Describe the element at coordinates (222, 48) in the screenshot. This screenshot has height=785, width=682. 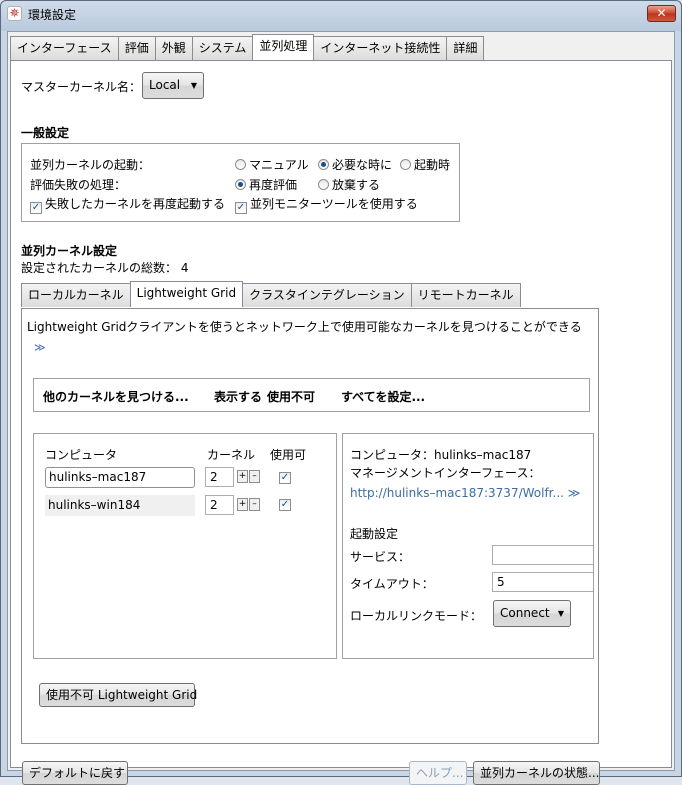
I see `tab-system: システム` at that location.